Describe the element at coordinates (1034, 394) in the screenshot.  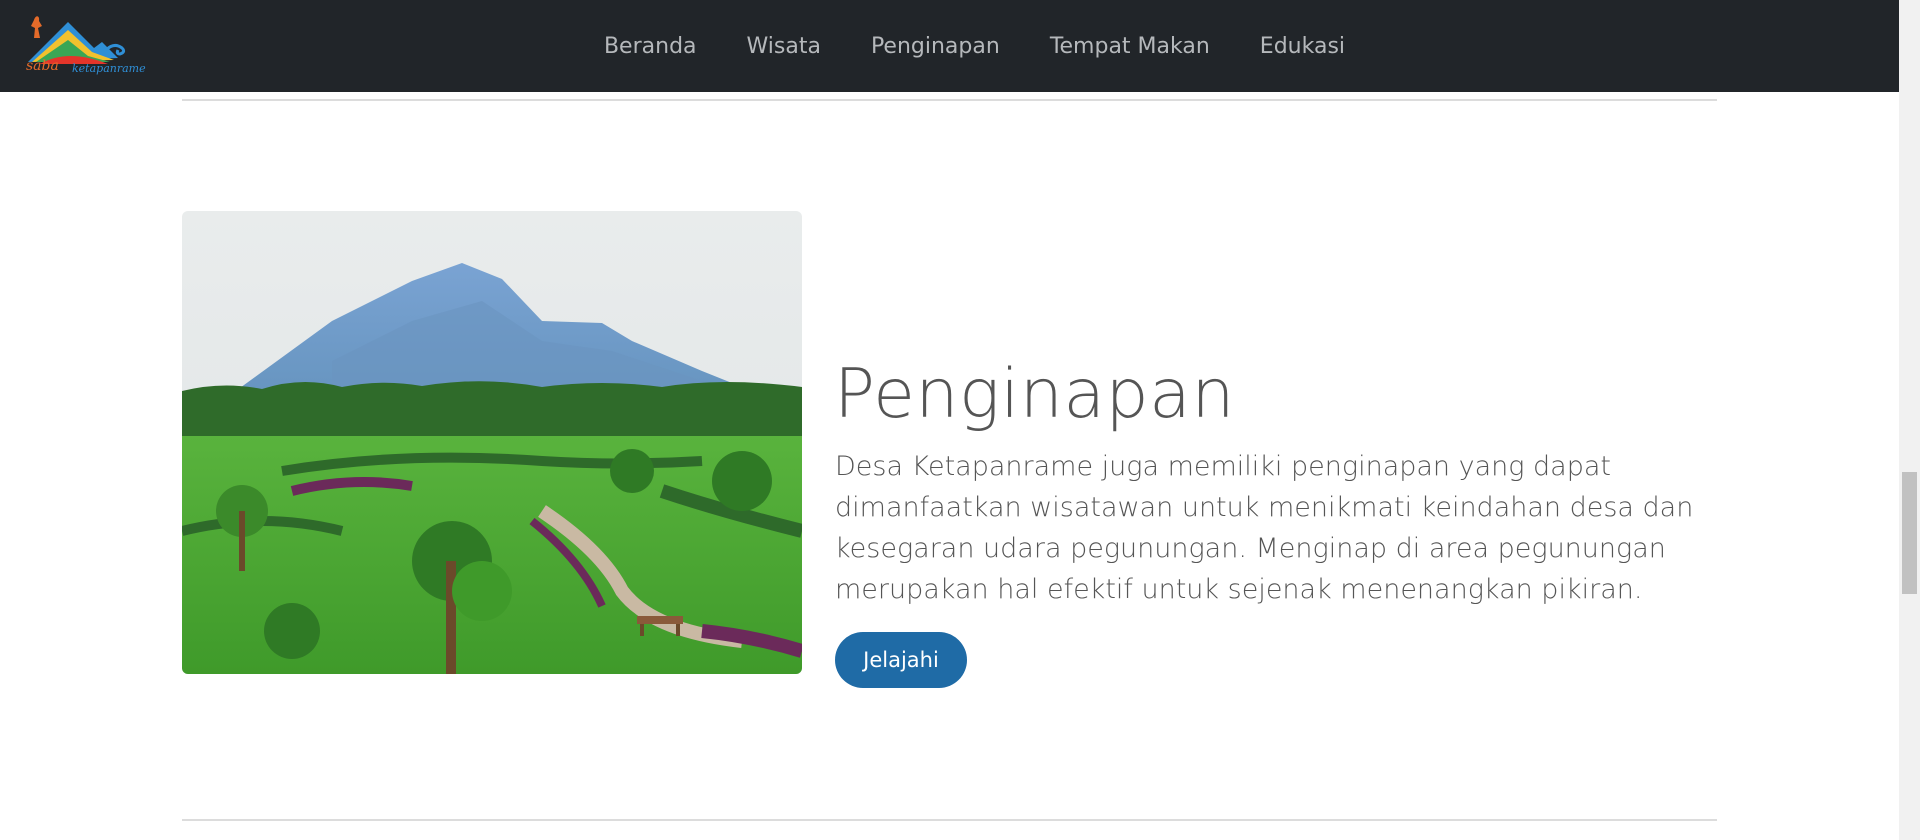
I see `section-title: Penginapan` at that location.